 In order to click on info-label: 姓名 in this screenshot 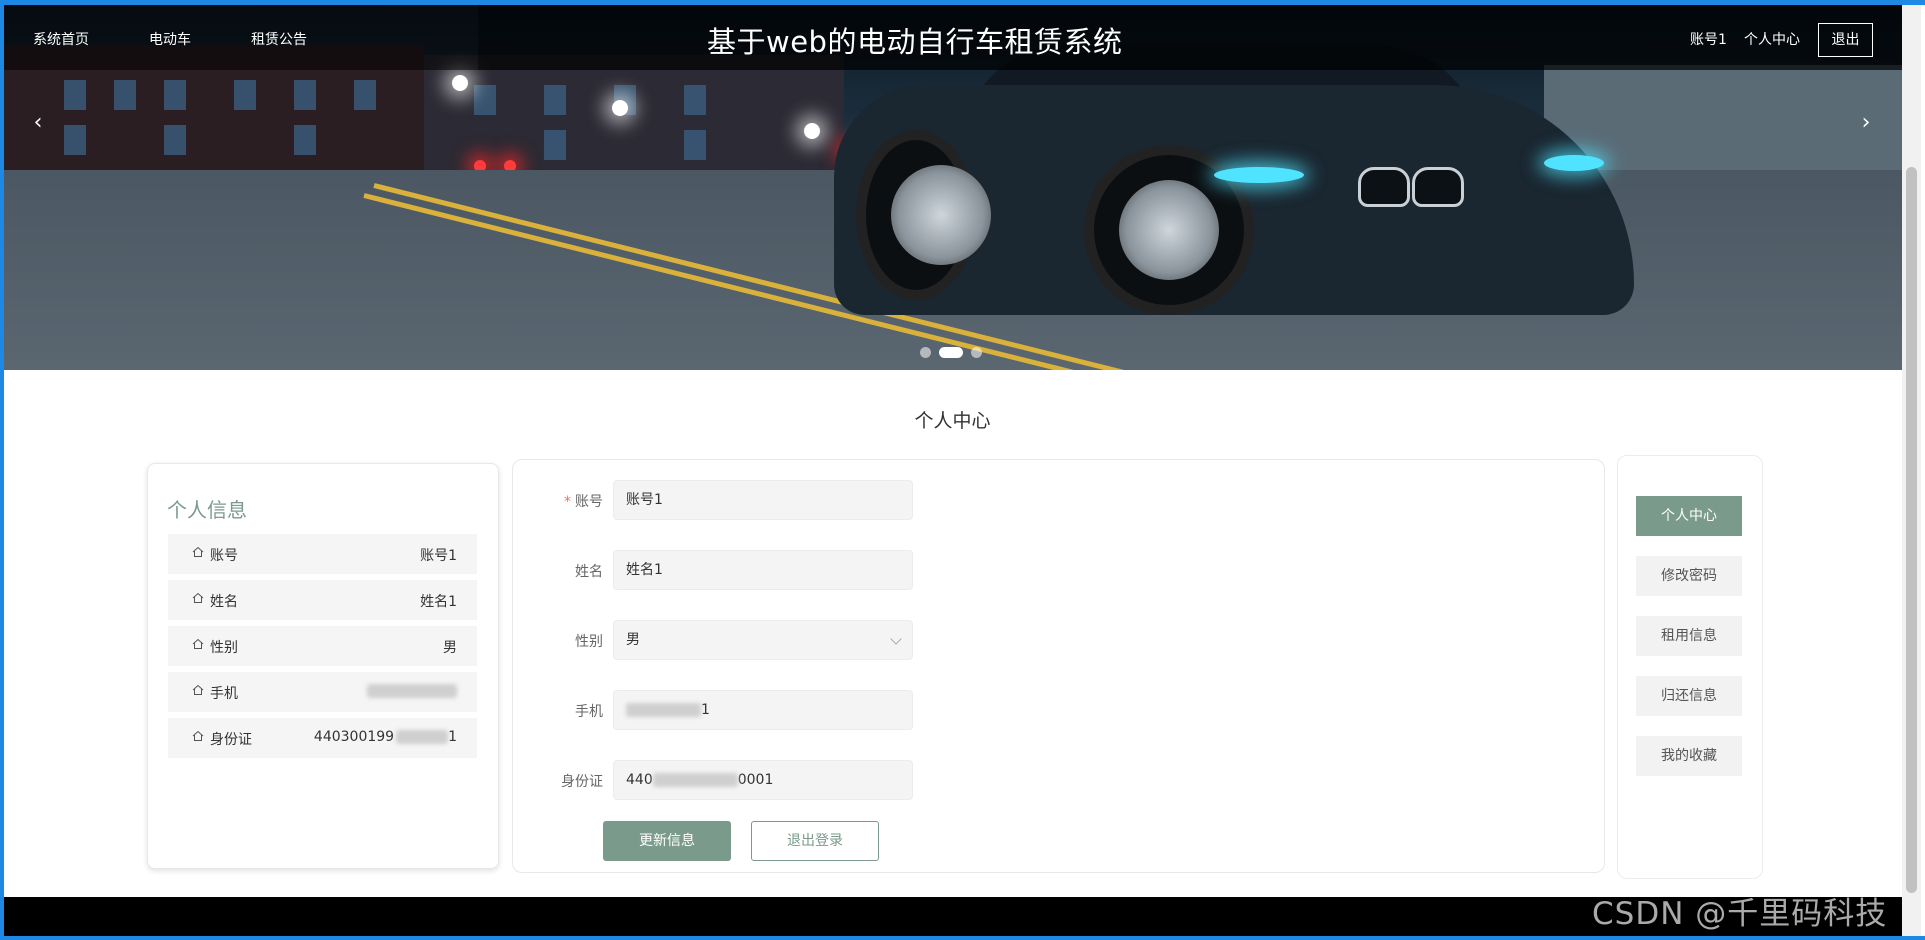, I will do `click(224, 602)`.